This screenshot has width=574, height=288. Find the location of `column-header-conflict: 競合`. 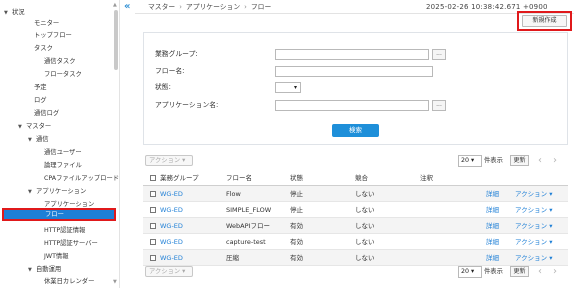

column-header-conflict: 競合 is located at coordinates (361, 178).